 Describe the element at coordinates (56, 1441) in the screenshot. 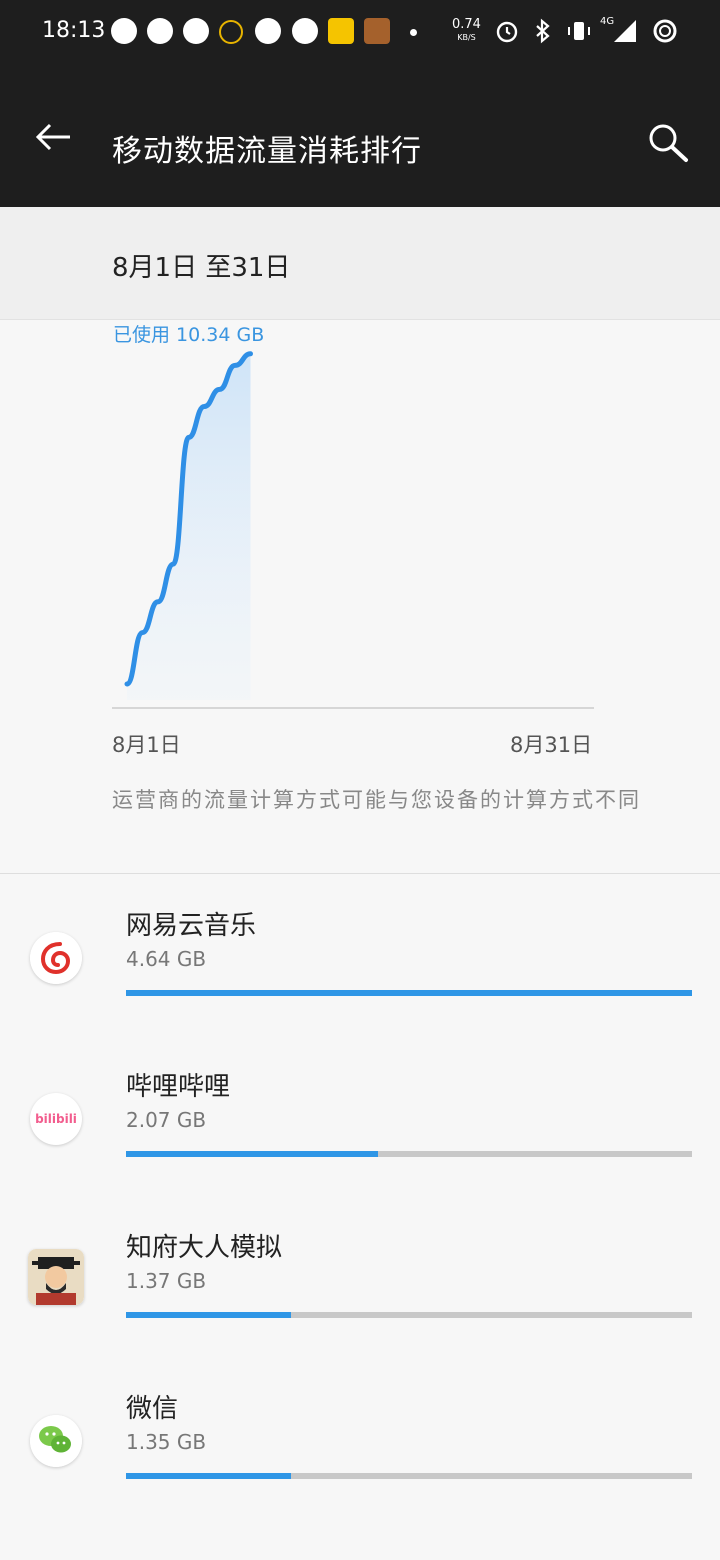

I see `wechat-icon` at that location.